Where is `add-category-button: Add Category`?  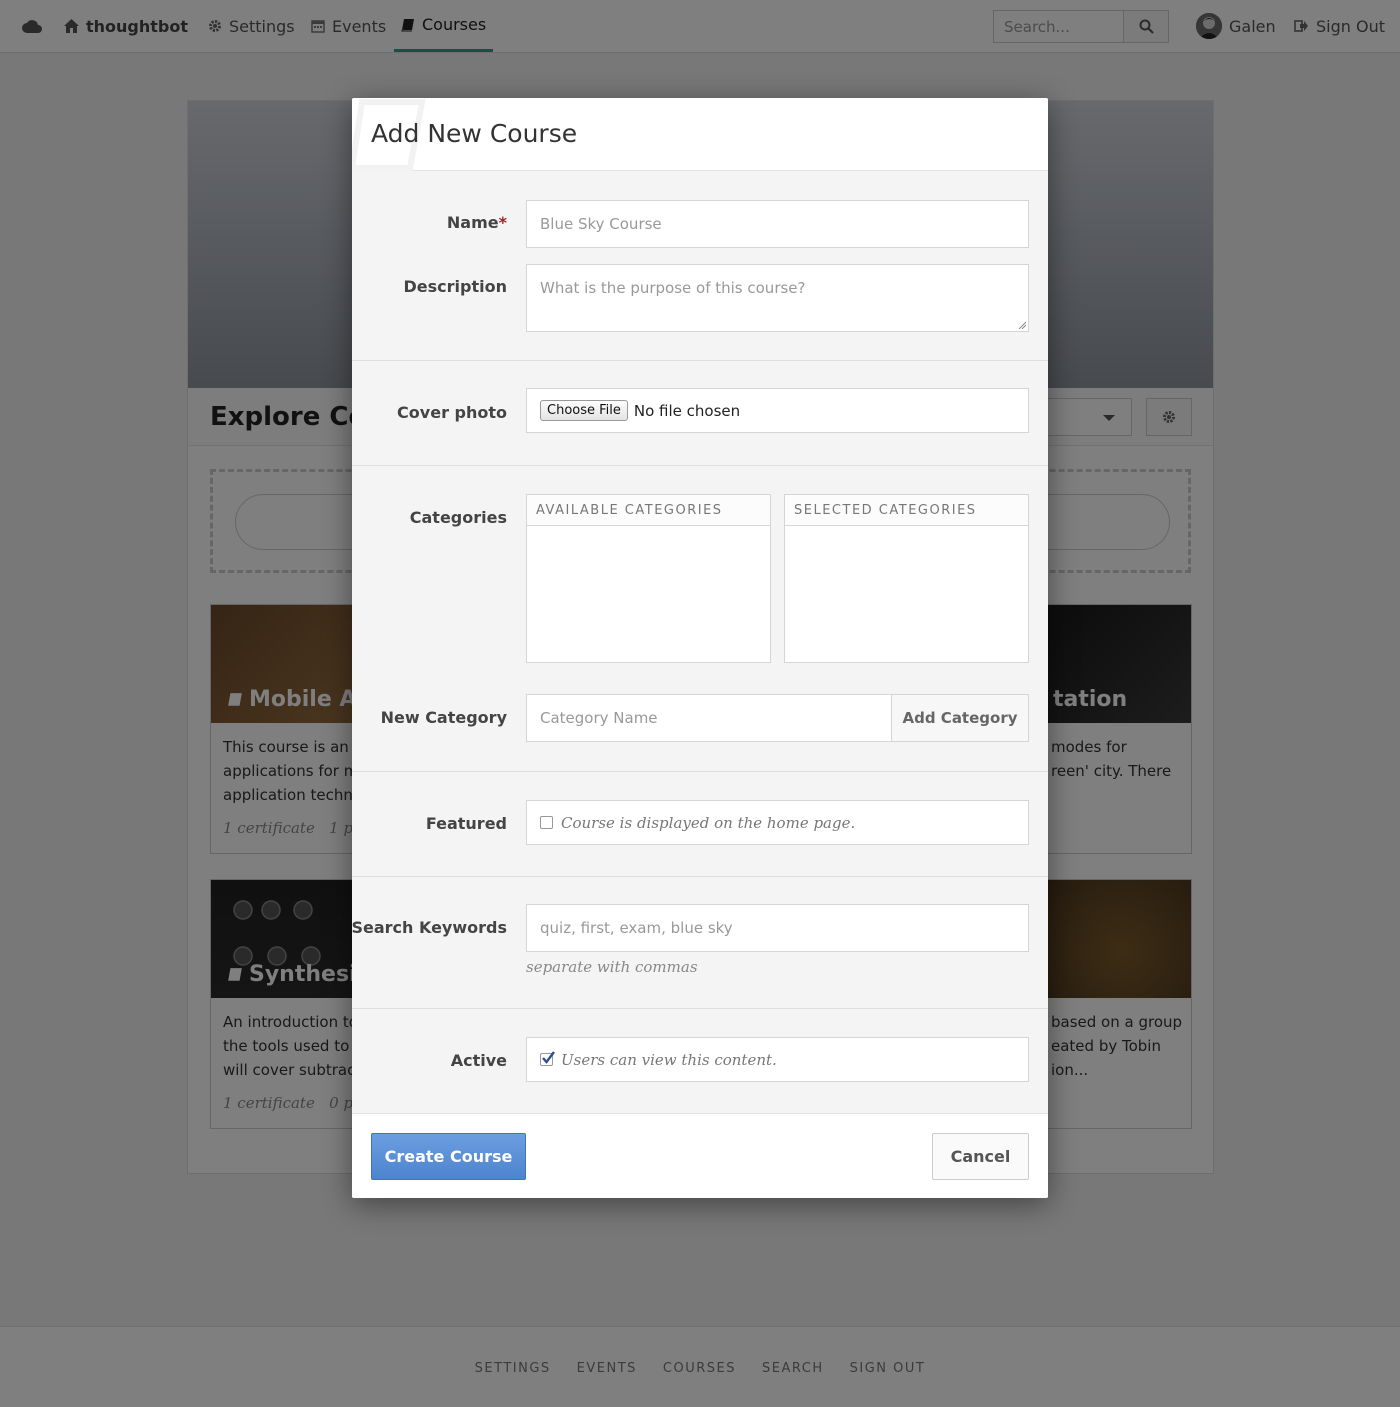 add-category-button: Add Category is located at coordinates (959, 718).